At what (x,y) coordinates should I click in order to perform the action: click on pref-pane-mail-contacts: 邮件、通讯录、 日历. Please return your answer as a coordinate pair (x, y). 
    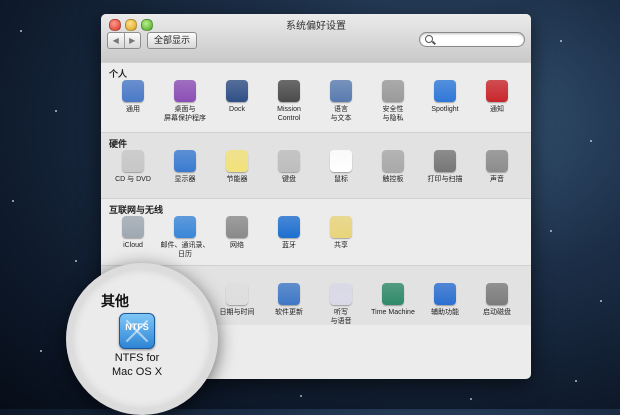
    Looking at the image, I should click on (185, 237).